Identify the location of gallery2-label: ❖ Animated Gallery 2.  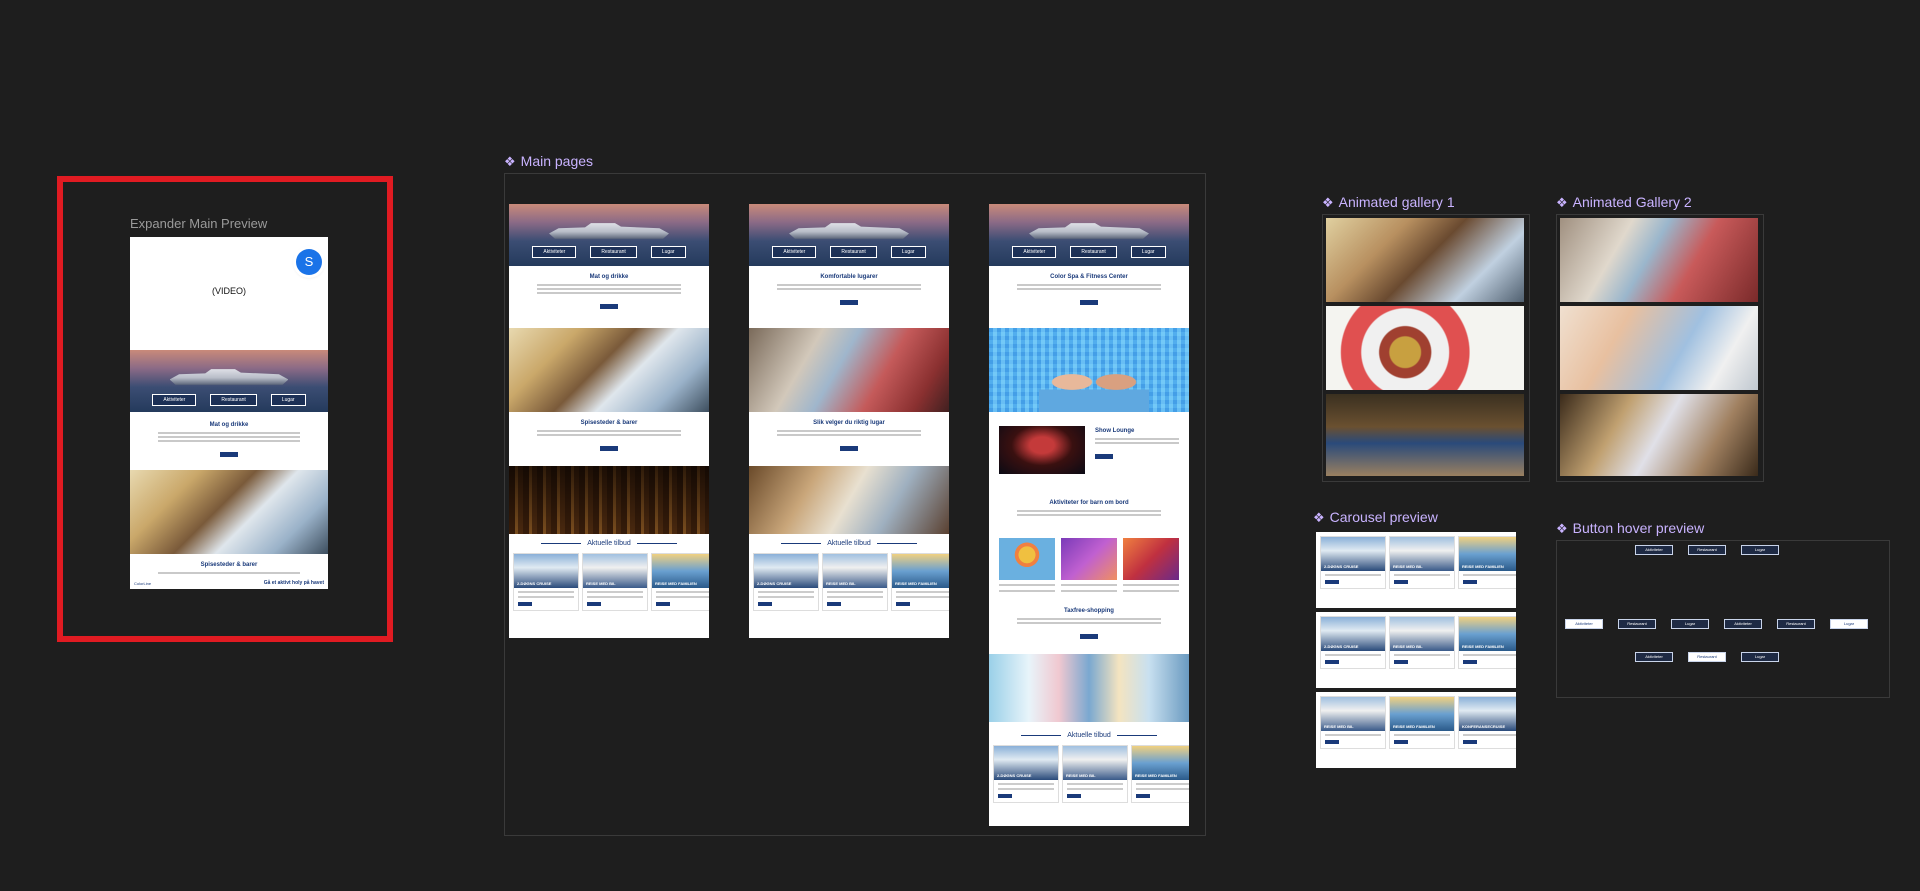
(1624, 202).